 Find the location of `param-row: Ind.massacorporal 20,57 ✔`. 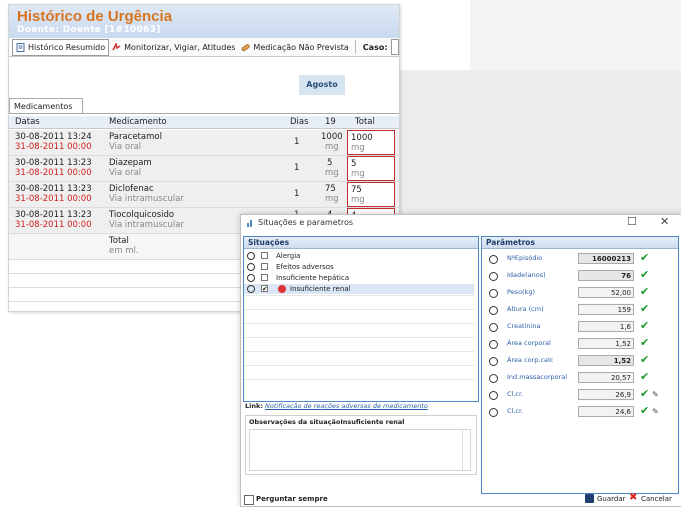

param-row: Ind.massacorporal 20,57 ✔ is located at coordinates (578, 378).